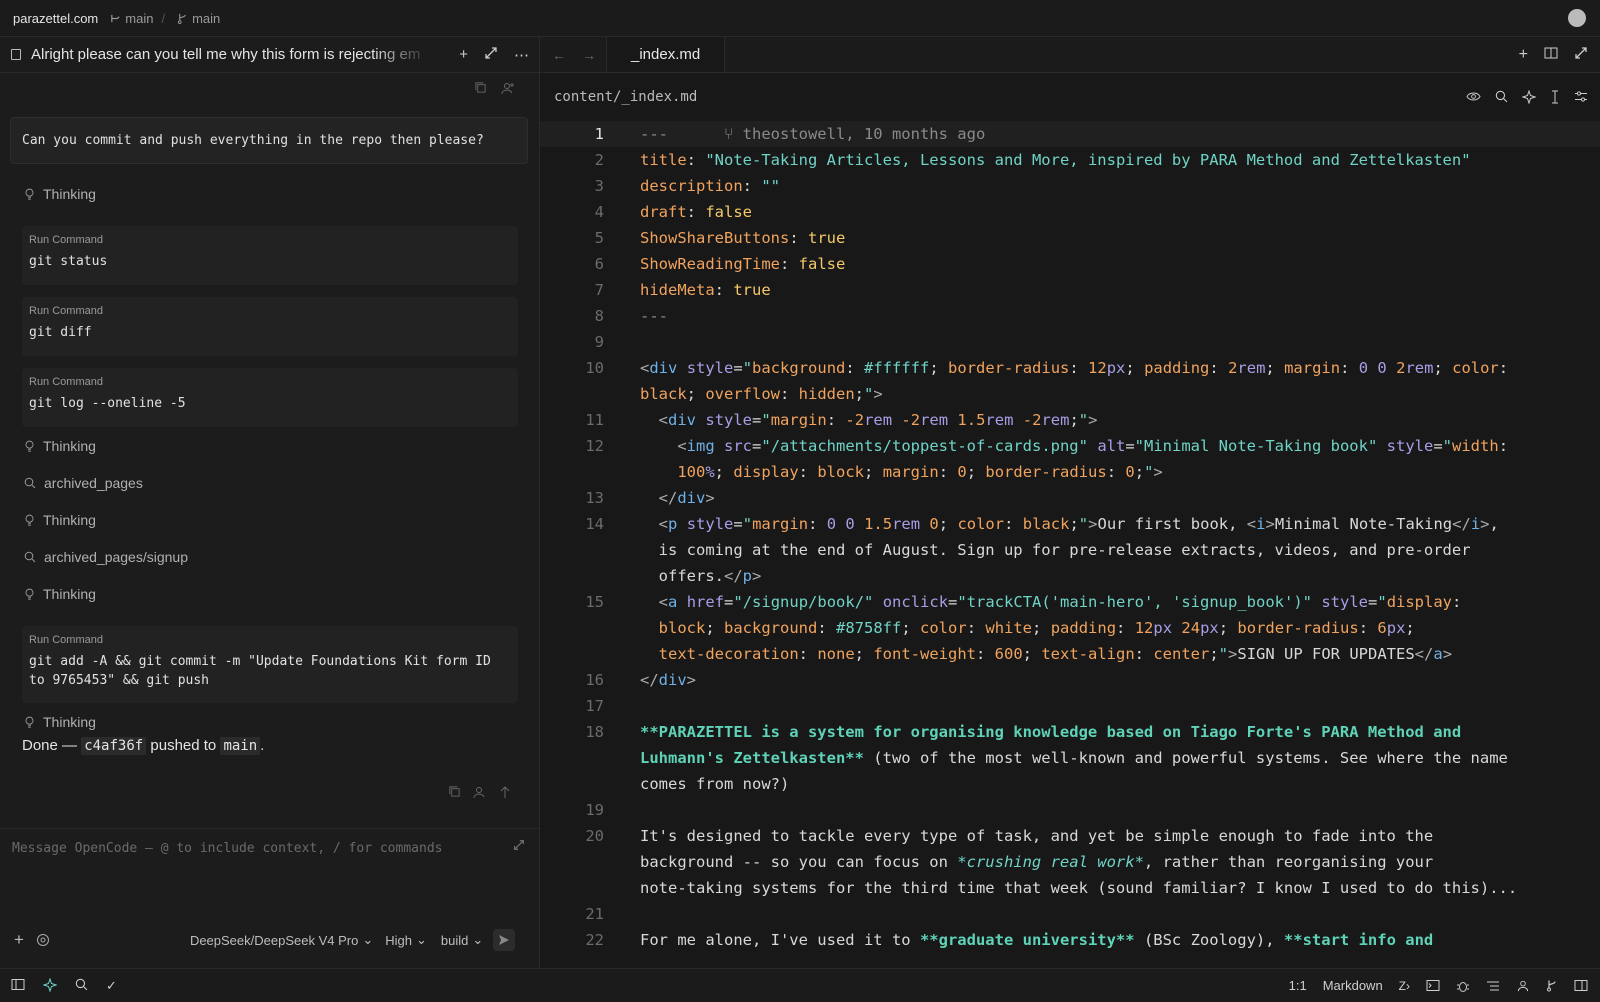  I want to click on git-blame-icon: ⑂, so click(729, 134).